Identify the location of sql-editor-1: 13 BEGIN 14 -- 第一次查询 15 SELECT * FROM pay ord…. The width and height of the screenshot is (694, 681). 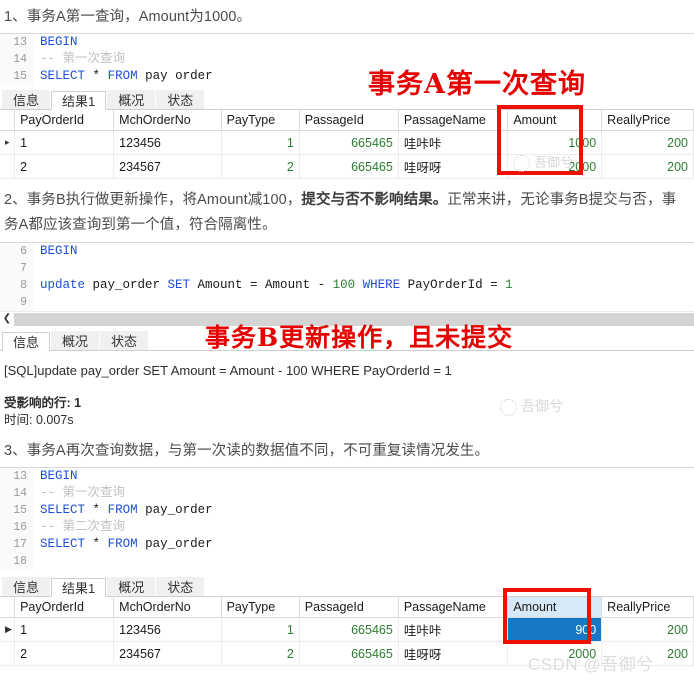
(347, 59).